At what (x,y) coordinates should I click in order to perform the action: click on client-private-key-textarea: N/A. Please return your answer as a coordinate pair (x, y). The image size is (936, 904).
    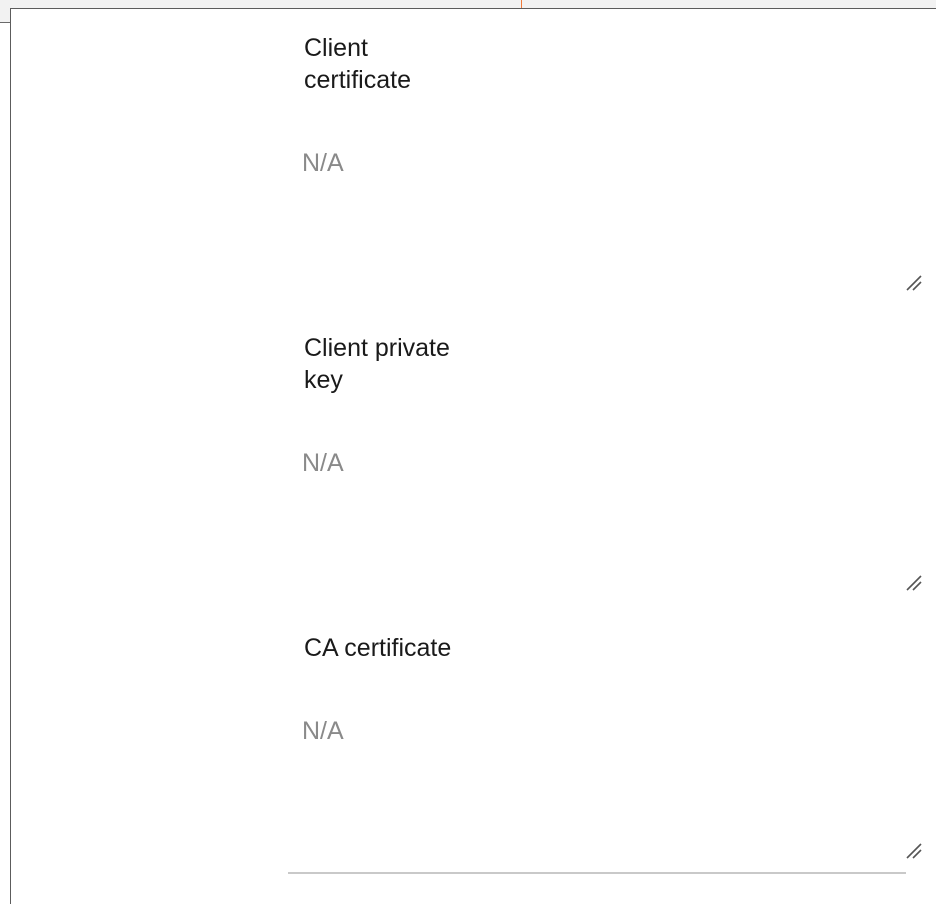
    Looking at the image, I should click on (613, 522).